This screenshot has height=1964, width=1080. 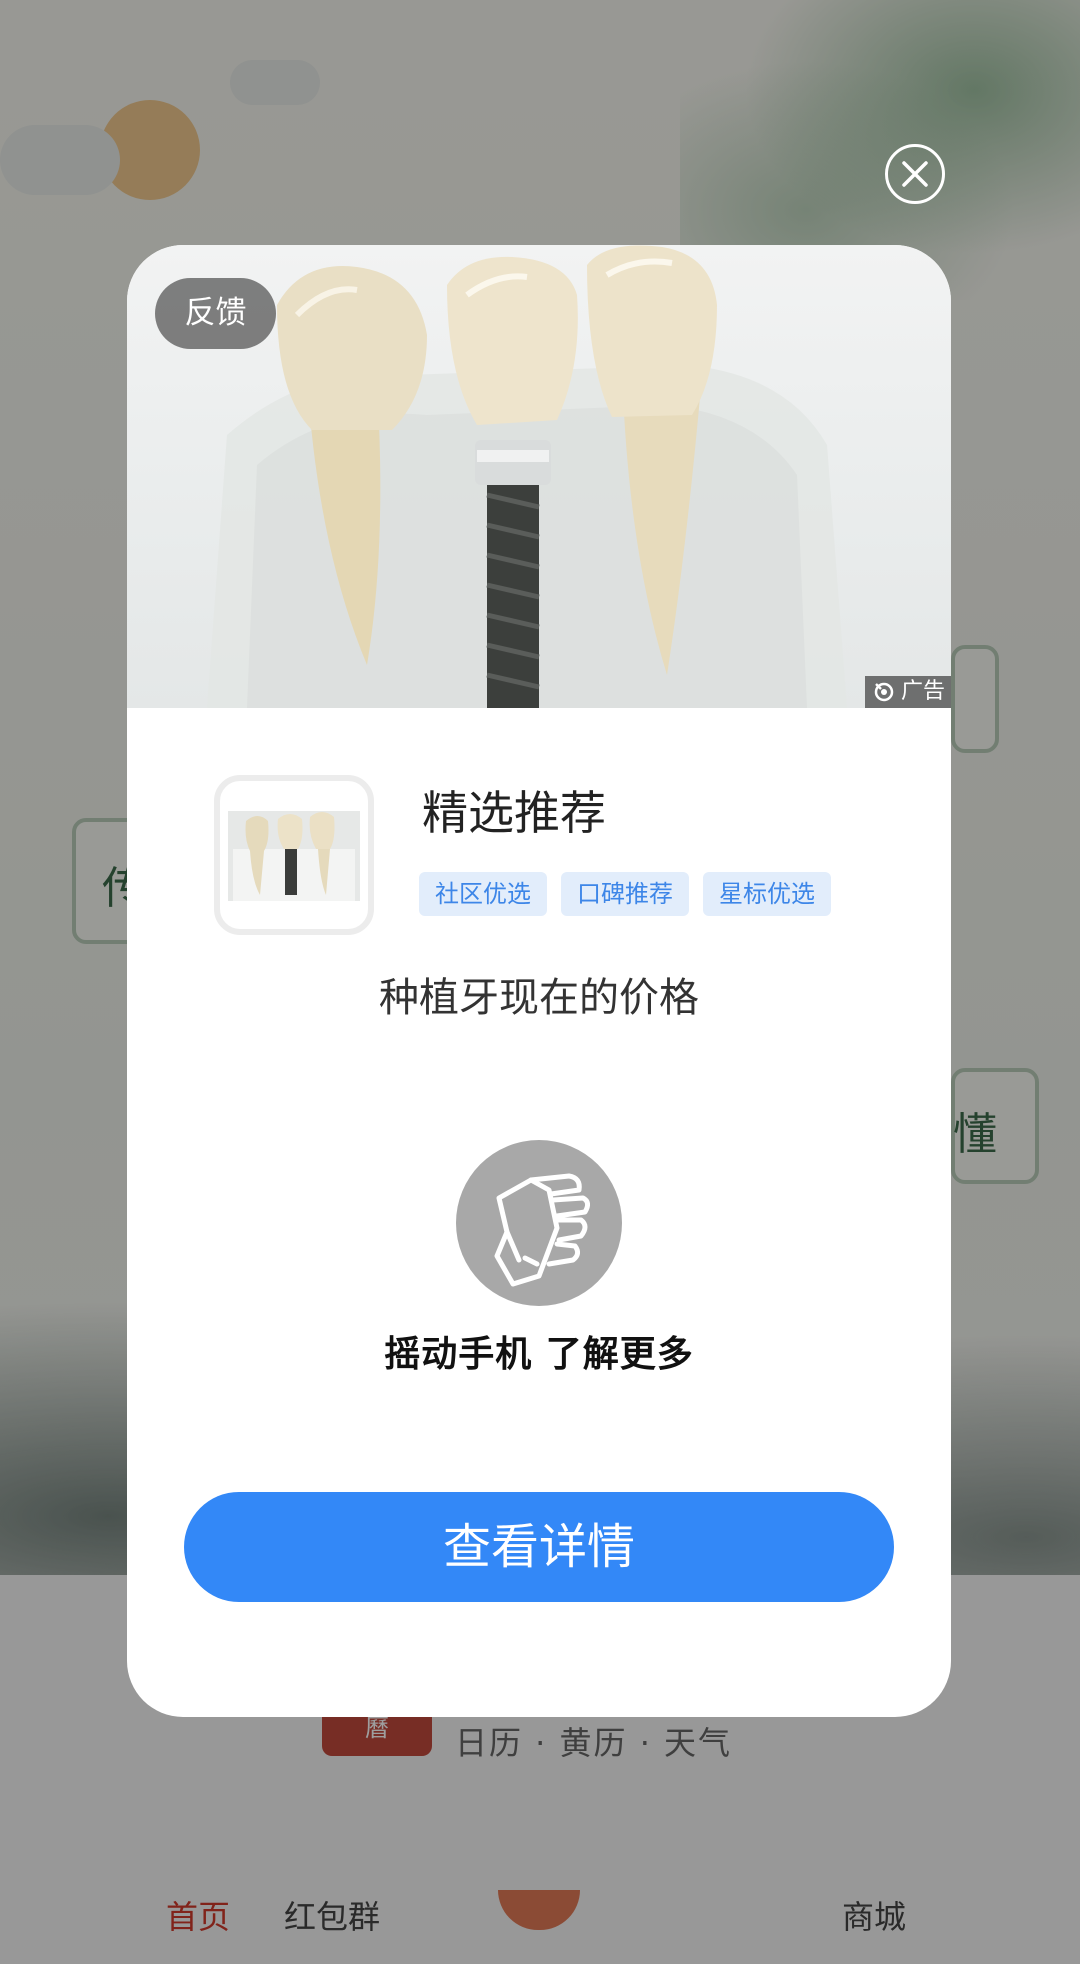 What do you see at coordinates (884, 692) in the screenshot?
I see `ad-eye-icon` at bounding box center [884, 692].